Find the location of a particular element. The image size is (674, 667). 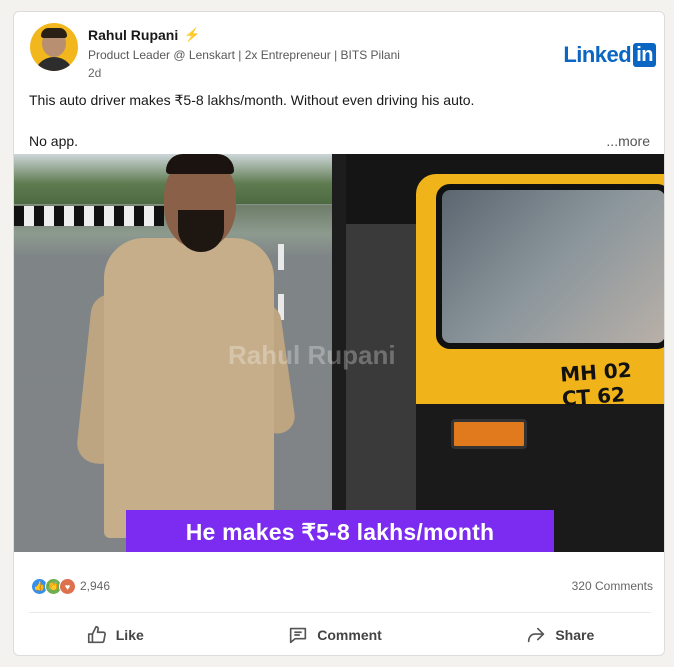

bolt-icon: ⚡ is located at coordinates (192, 34).